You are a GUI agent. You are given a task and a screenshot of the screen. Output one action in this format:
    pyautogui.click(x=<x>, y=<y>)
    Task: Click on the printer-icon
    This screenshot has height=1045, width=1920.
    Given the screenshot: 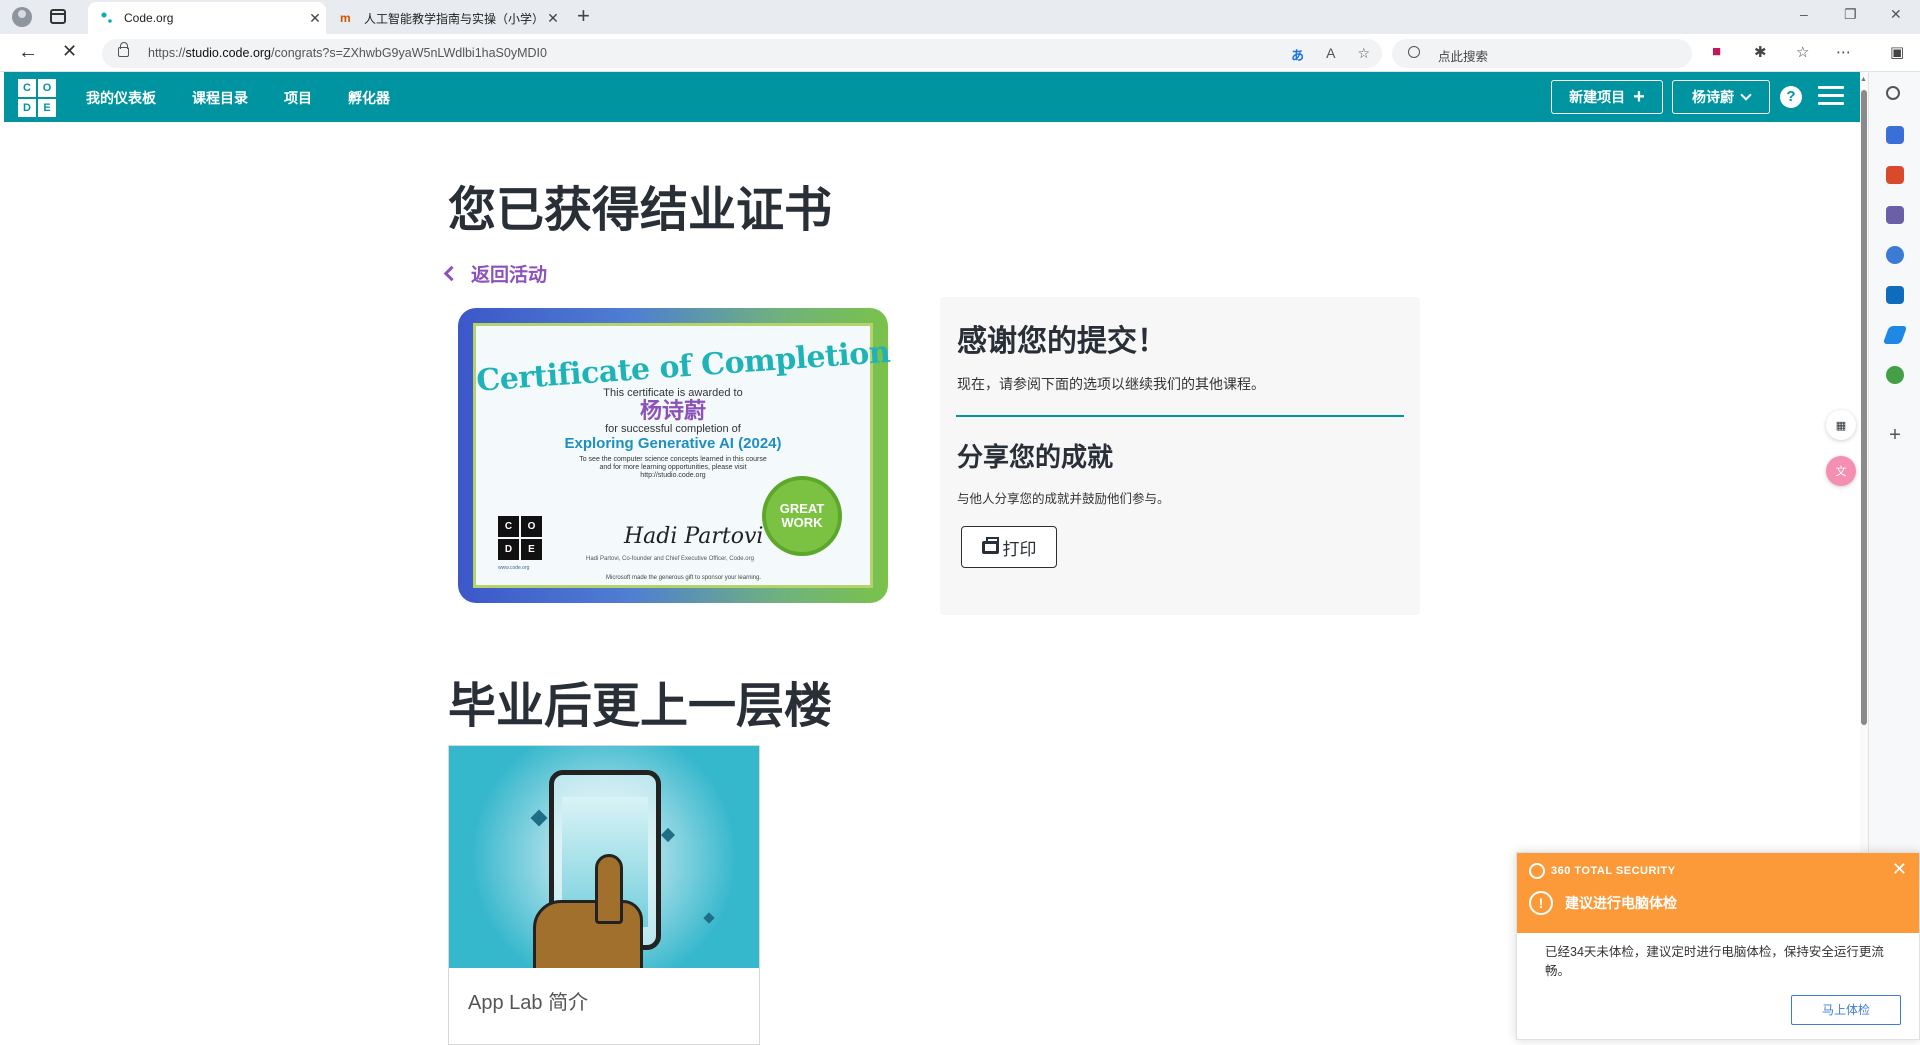 What is the action you would take?
    pyautogui.click(x=990, y=545)
    